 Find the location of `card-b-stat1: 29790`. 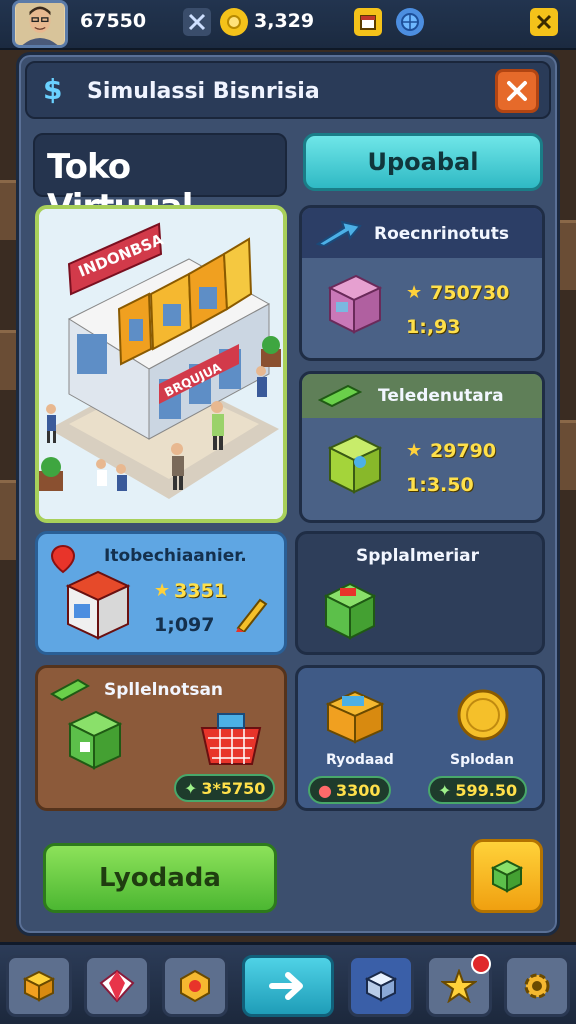

card-b-stat1: 29790 is located at coordinates (463, 451).